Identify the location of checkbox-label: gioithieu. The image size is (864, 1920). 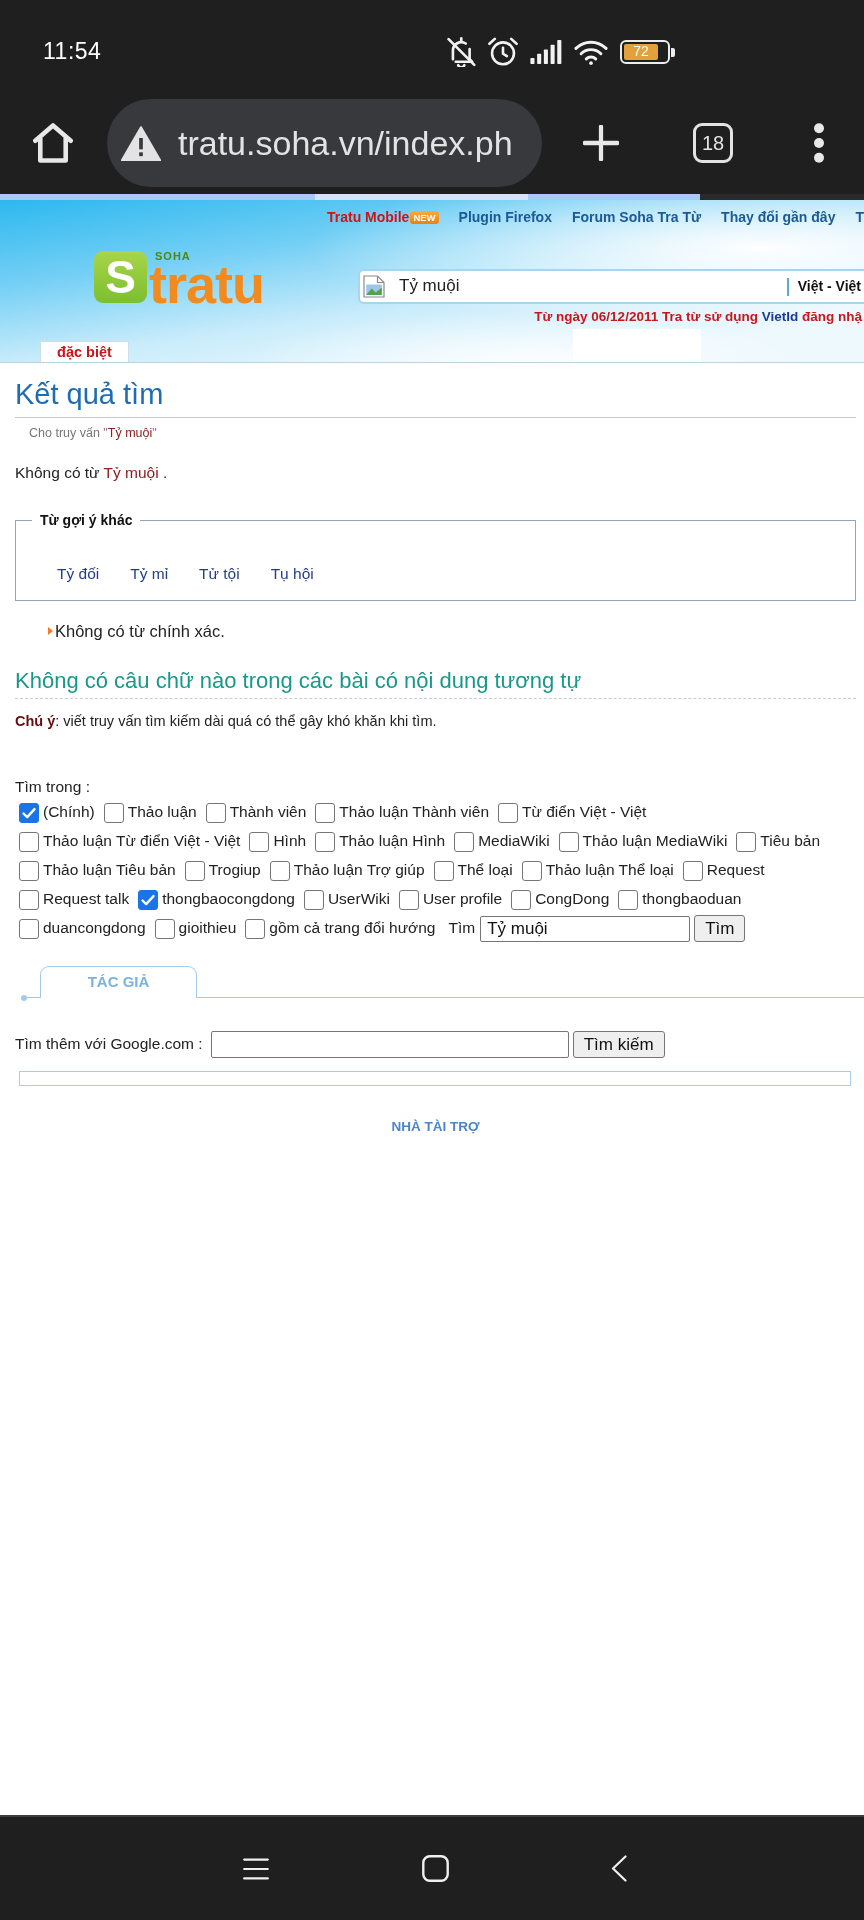
(207, 928).